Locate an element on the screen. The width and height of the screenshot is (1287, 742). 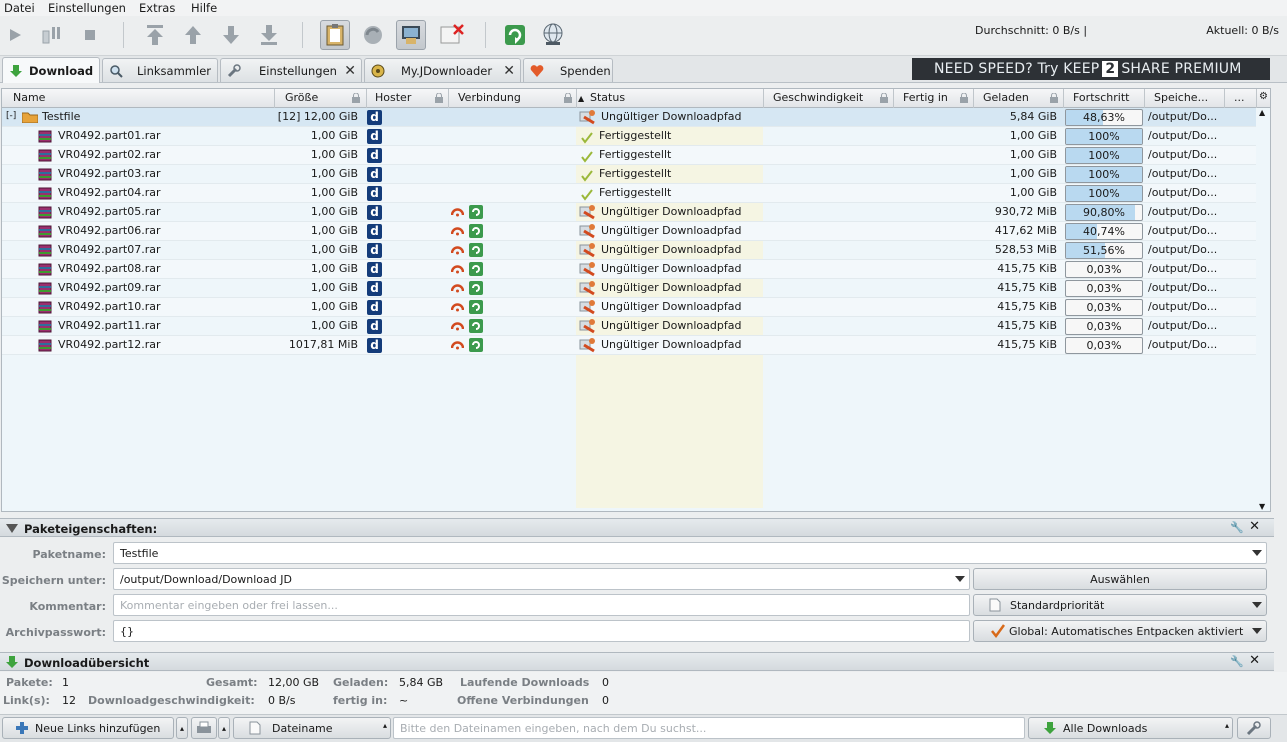
reconnect-button is located at coordinates (373, 35).